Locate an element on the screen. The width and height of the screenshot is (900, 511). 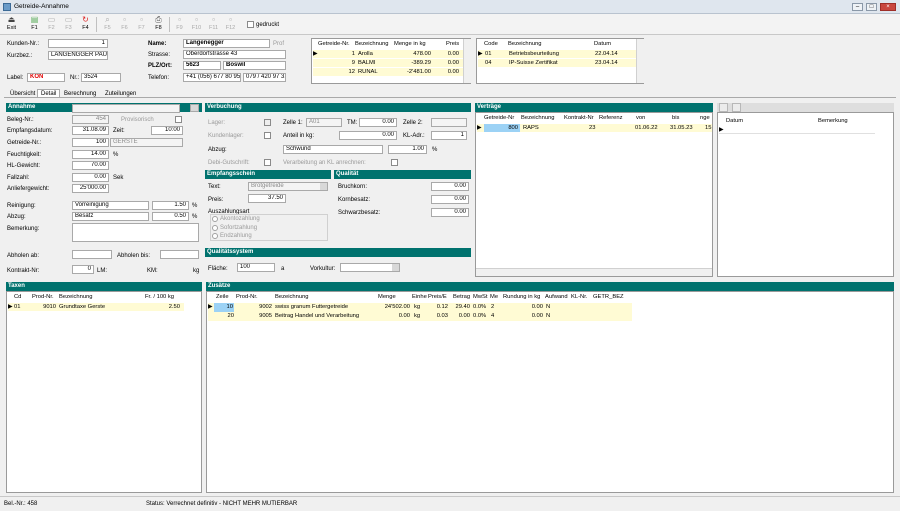
flaeche-field: 100 is located at coordinates (256, 267).